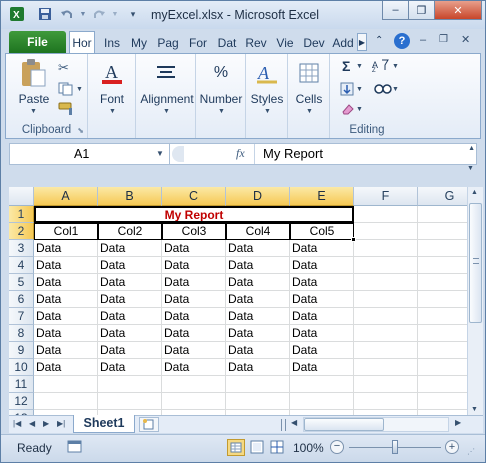 The height and width of the screenshot is (463, 486). What do you see at coordinates (294, 422) in the screenshot?
I see `scroll-left-icon: ◀` at bounding box center [294, 422].